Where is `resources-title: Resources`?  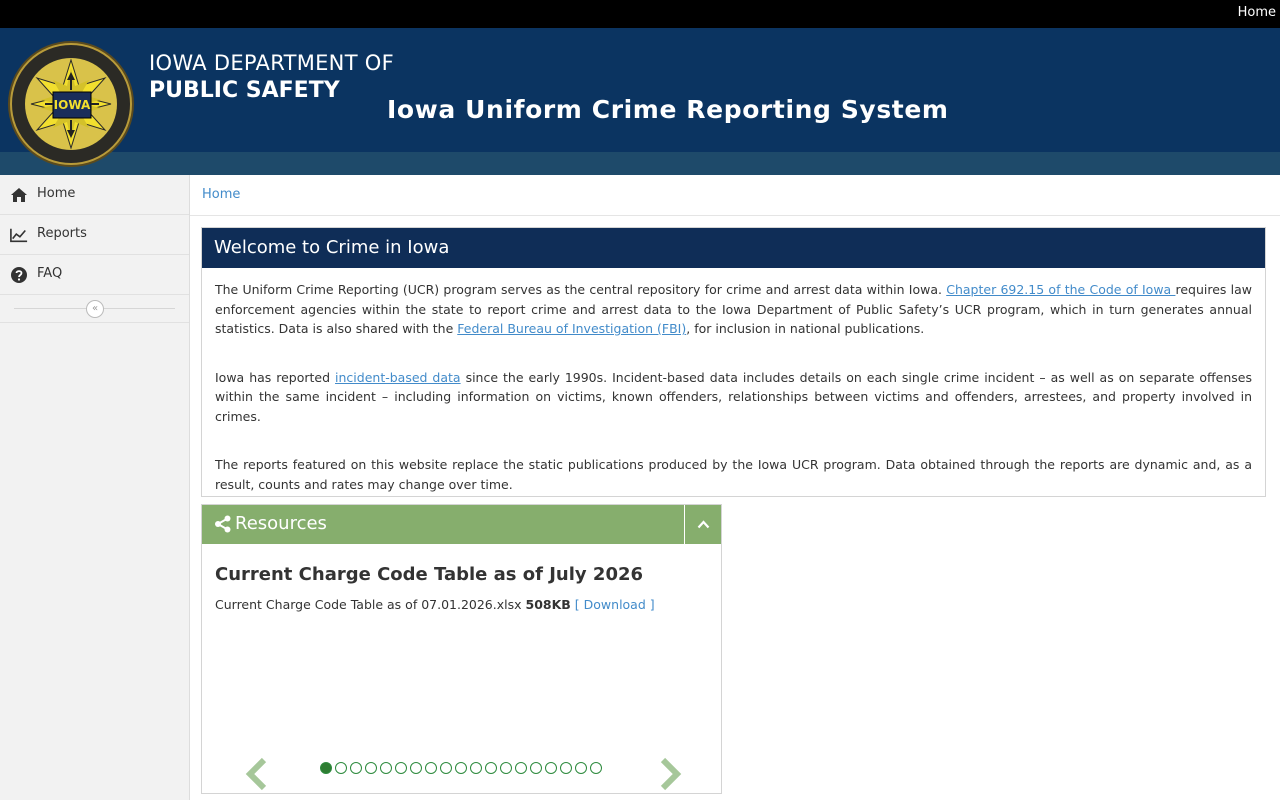
resources-title: Resources is located at coordinates (281, 523).